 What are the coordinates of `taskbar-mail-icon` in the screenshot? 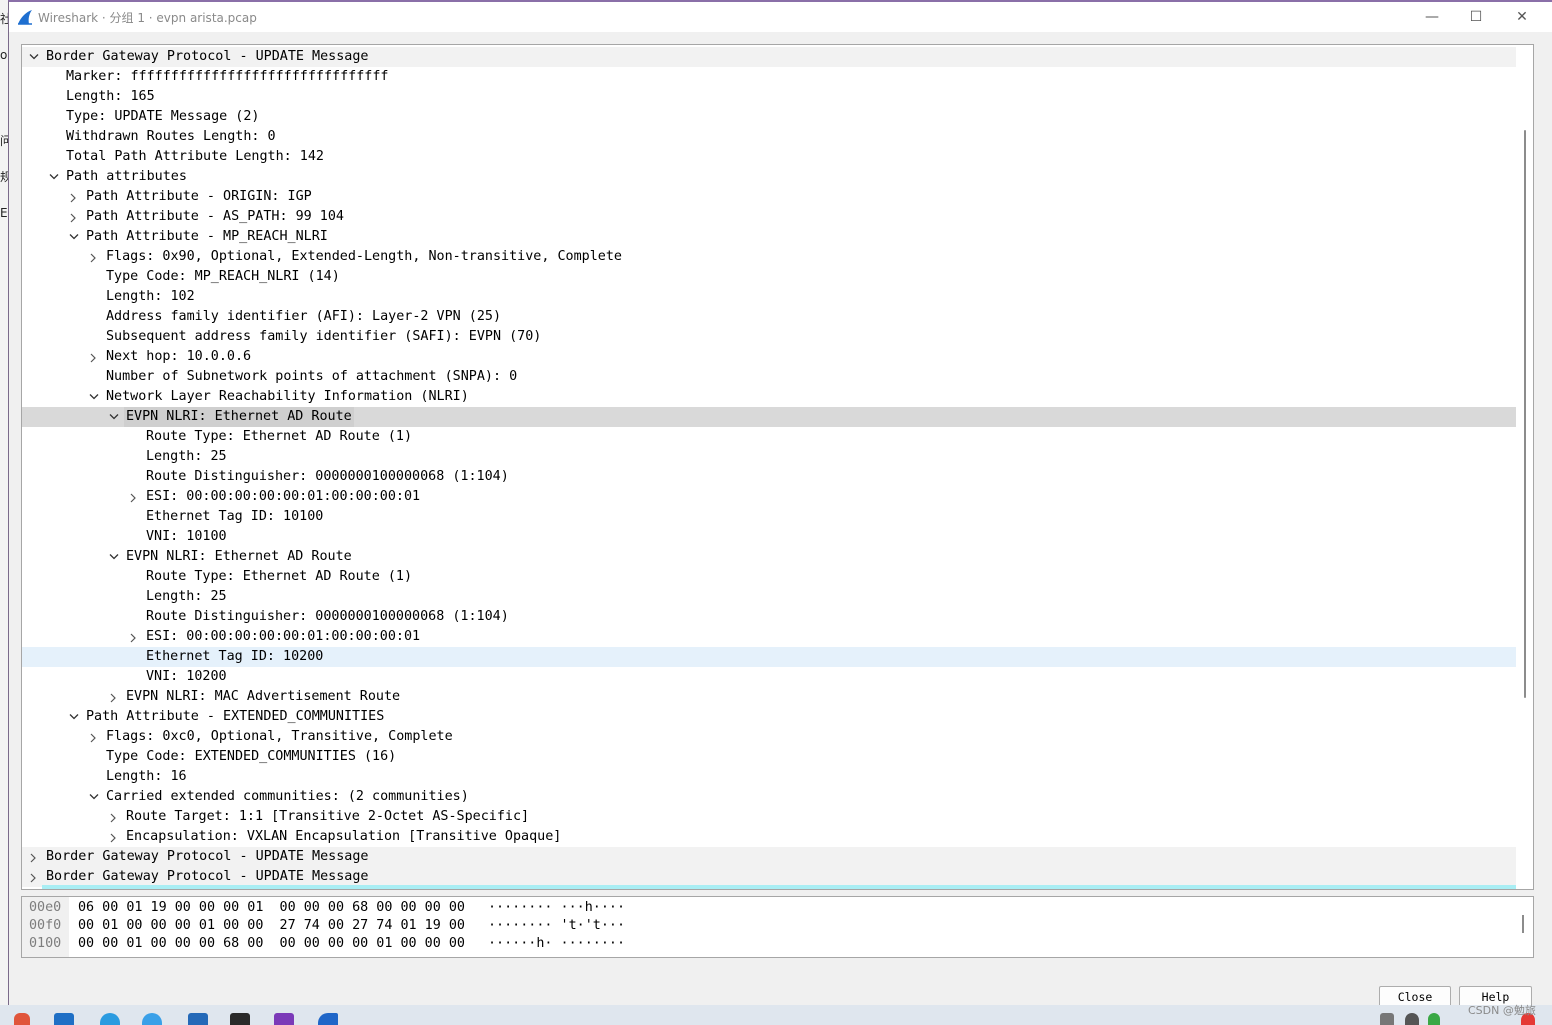 It's located at (198, 1019).